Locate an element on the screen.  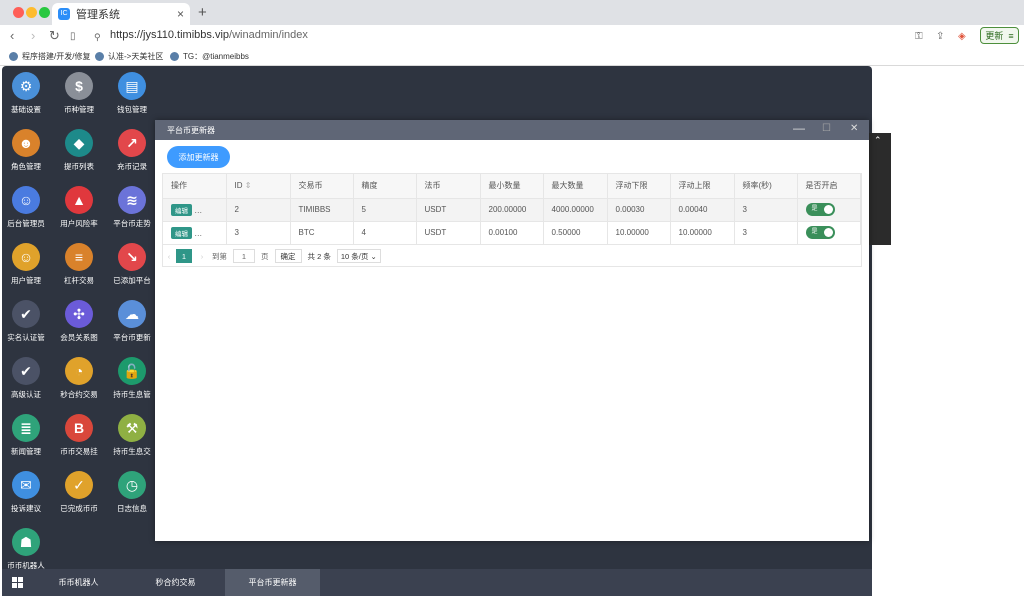
desktop-shortcut: ✔ 高级认证 is located at coordinates (26, 378).